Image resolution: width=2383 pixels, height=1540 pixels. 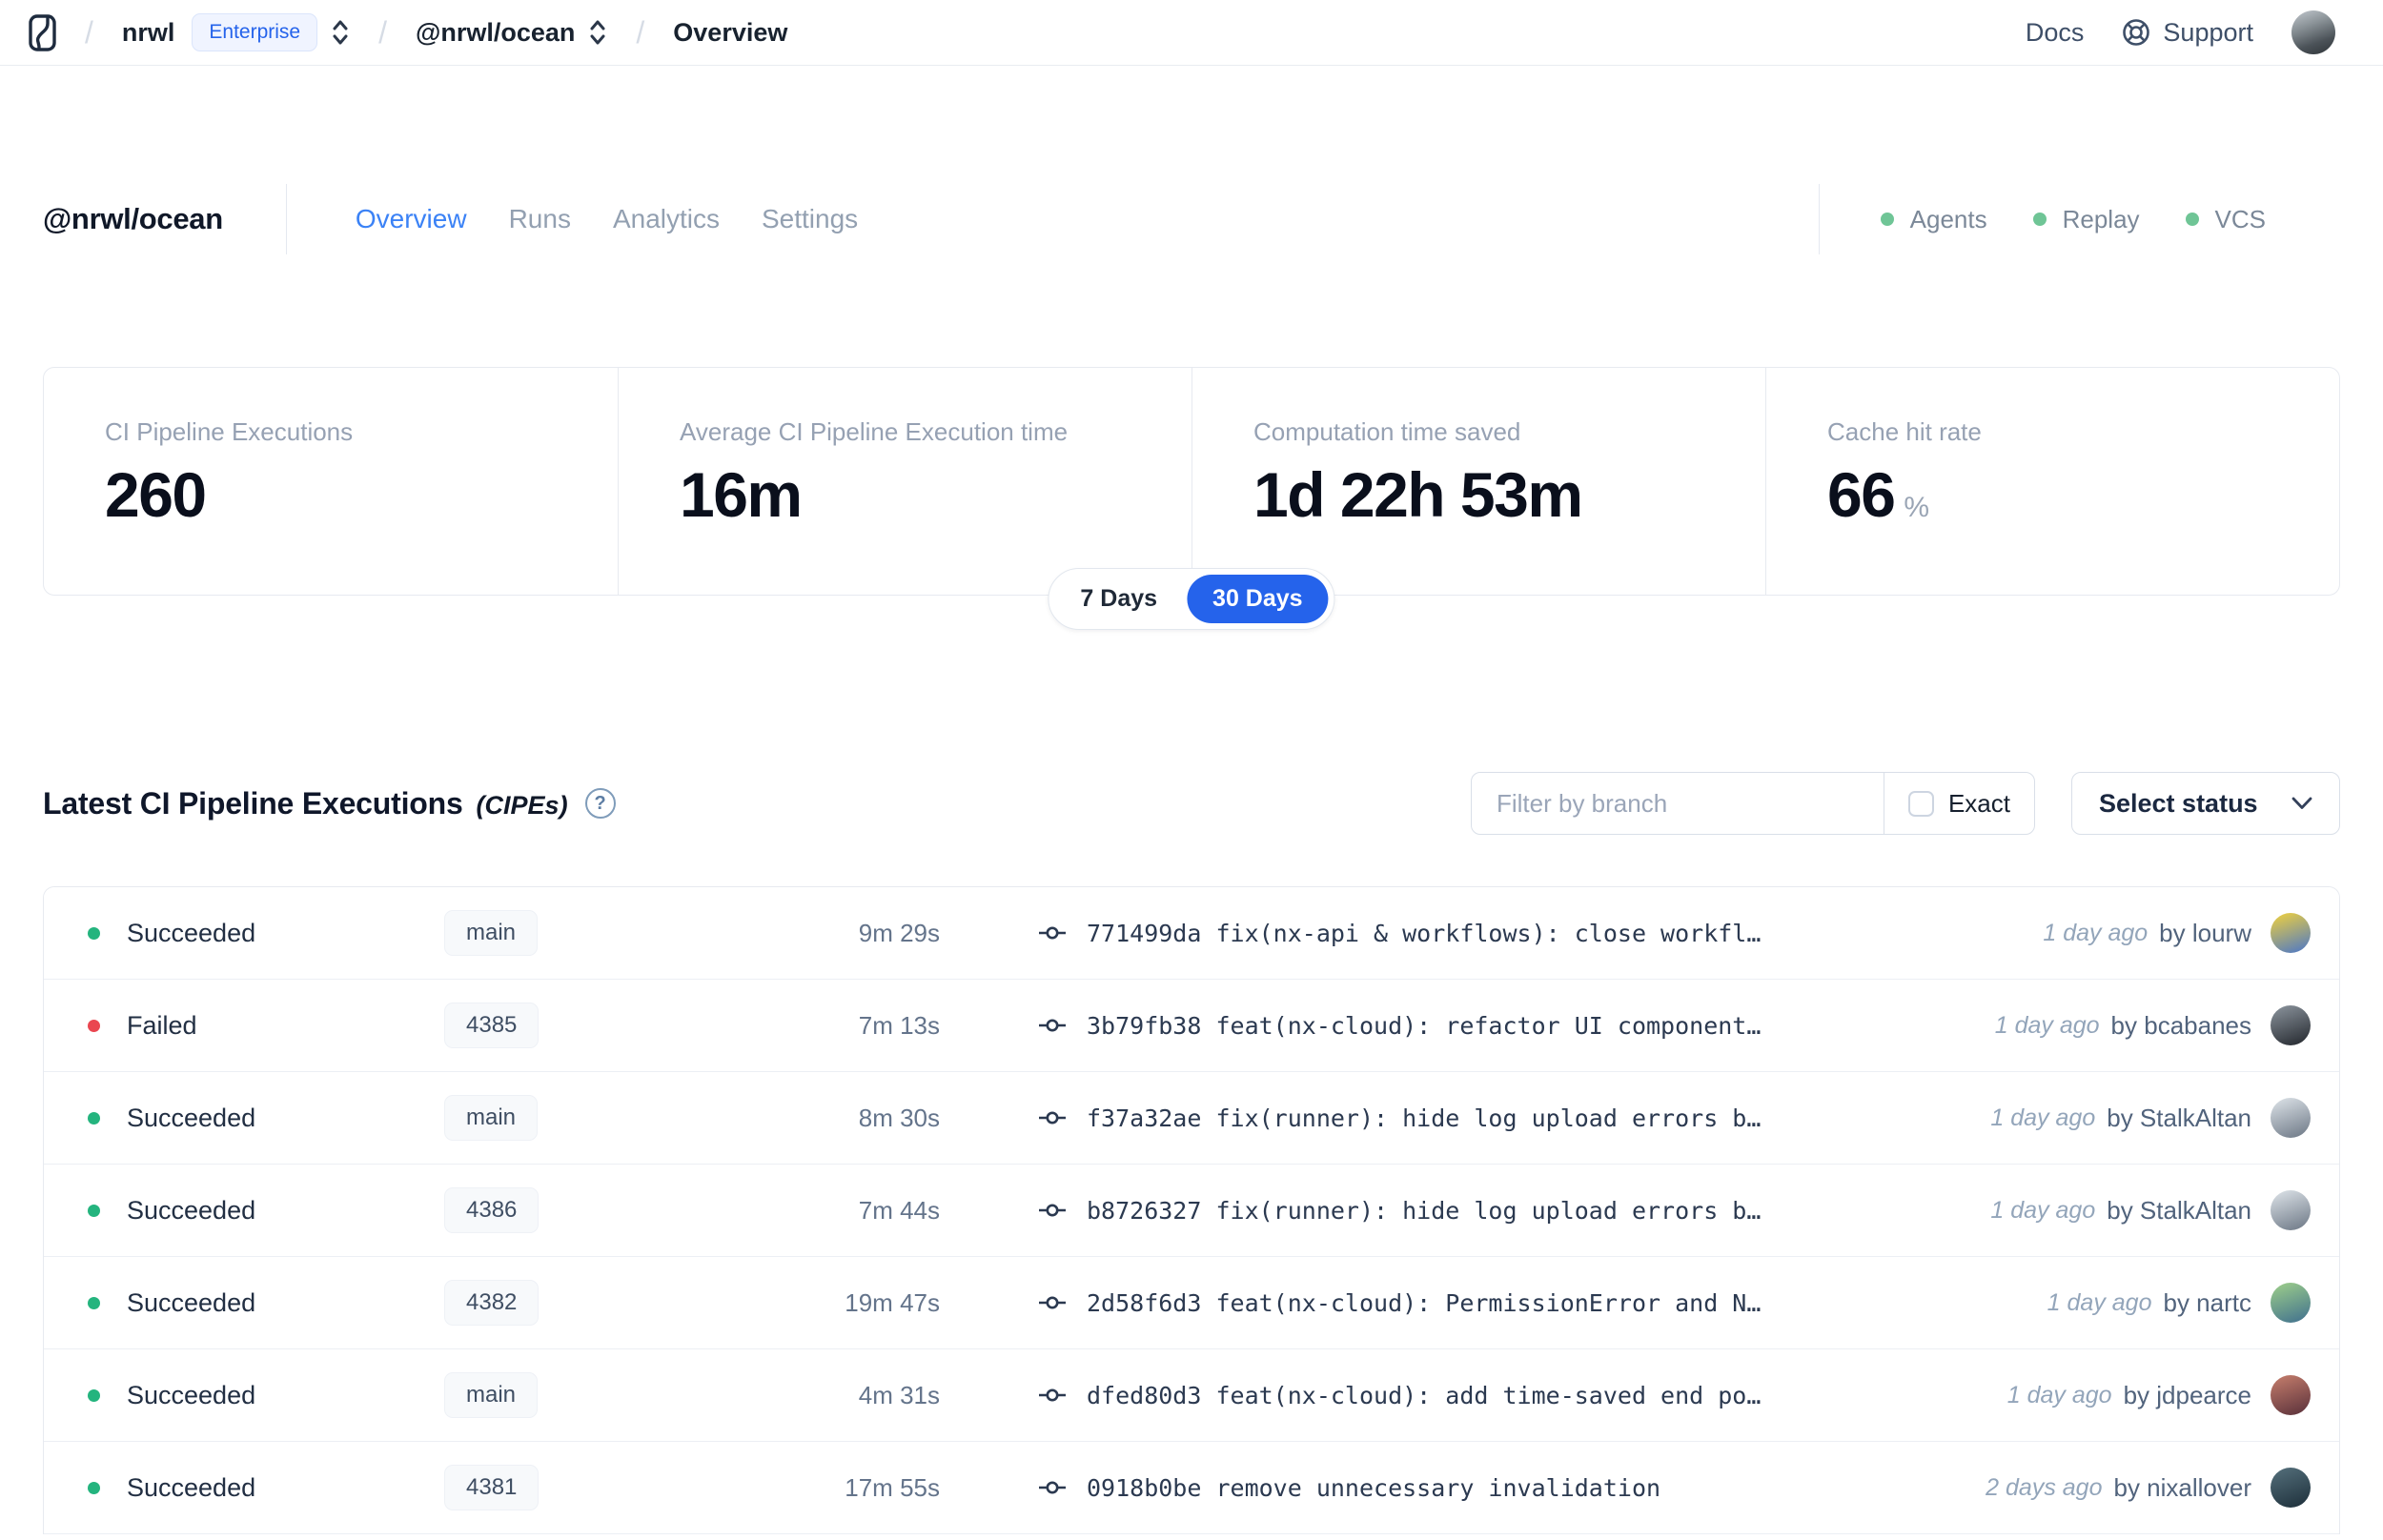 What do you see at coordinates (244, 1026) in the screenshot?
I see `cipe-status-cell: Failed` at bounding box center [244, 1026].